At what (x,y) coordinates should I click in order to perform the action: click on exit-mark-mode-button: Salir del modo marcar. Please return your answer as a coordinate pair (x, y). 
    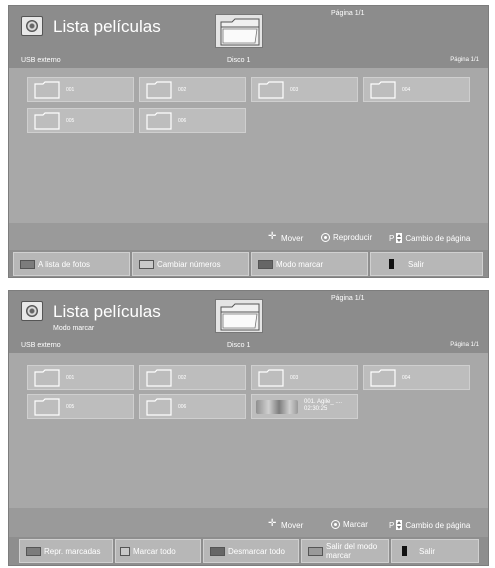
    Looking at the image, I should click on (345, 551).